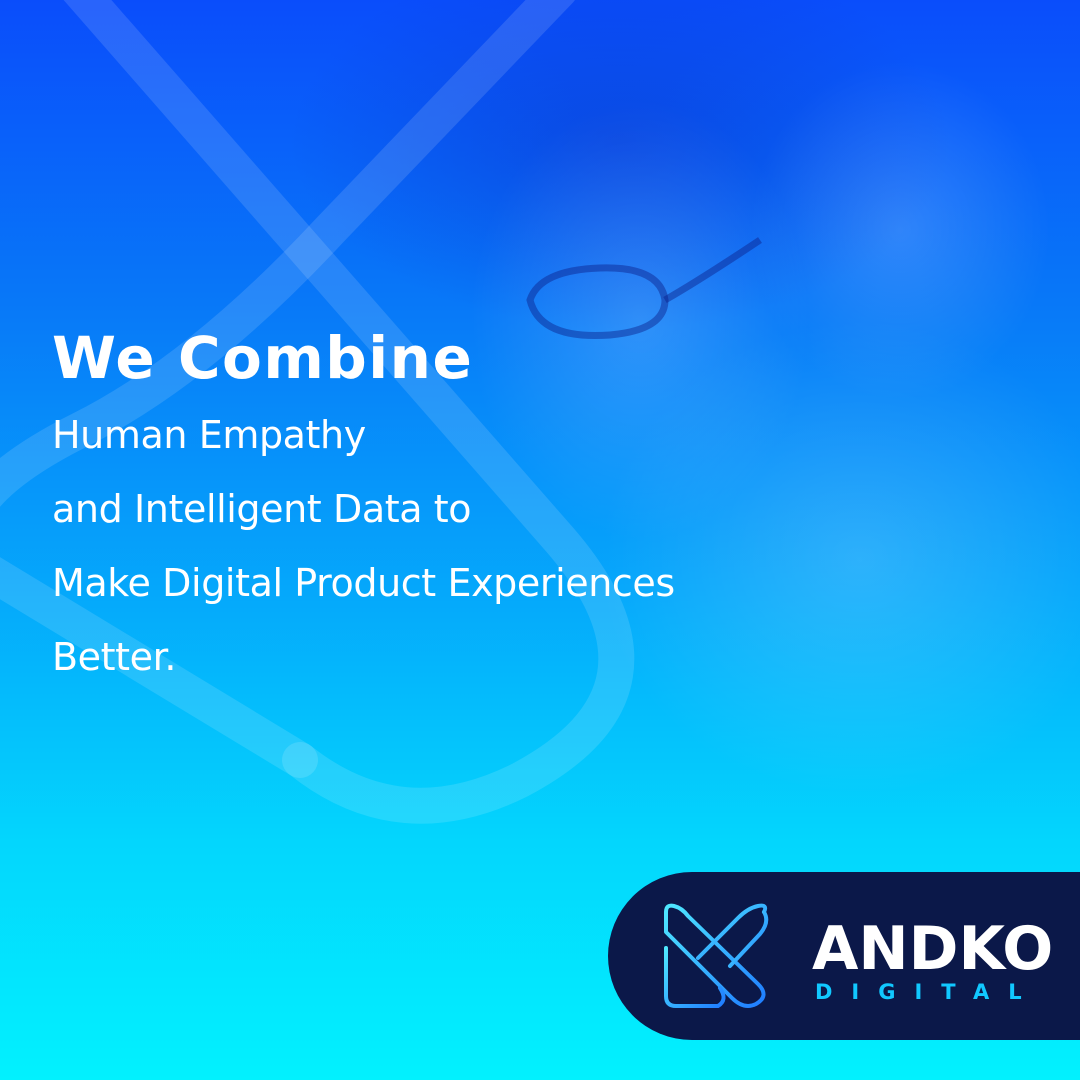 This screenshot has height=1080, width=1080. Describe the element at coordinates (933, 949) in the screenshot. I see `brand-name: ANDKO` at that location.